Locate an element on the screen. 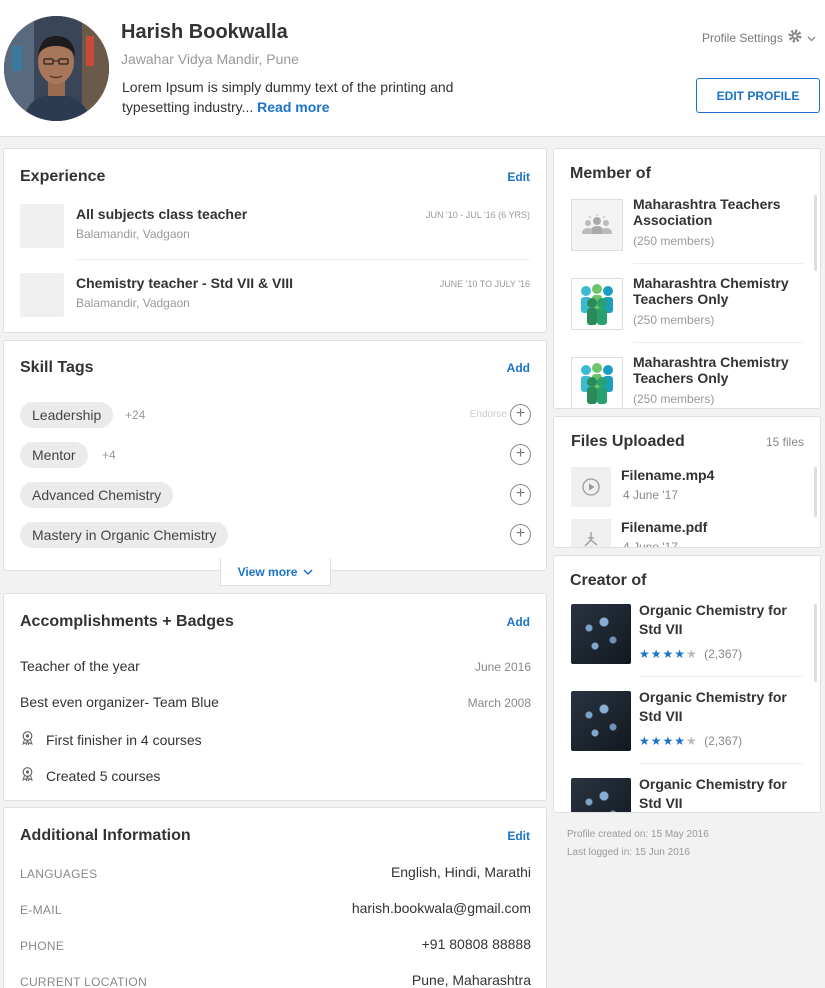 This screenshot has height=988, width=825. badge-icon is located at coordinates (28, 739).